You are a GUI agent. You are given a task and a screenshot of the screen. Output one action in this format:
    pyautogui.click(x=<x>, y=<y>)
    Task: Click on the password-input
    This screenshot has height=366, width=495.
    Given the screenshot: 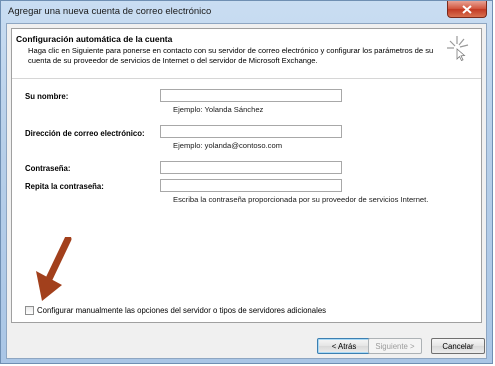 What is the action you would take?
    pyautogui.click(x=251, y=167)
    